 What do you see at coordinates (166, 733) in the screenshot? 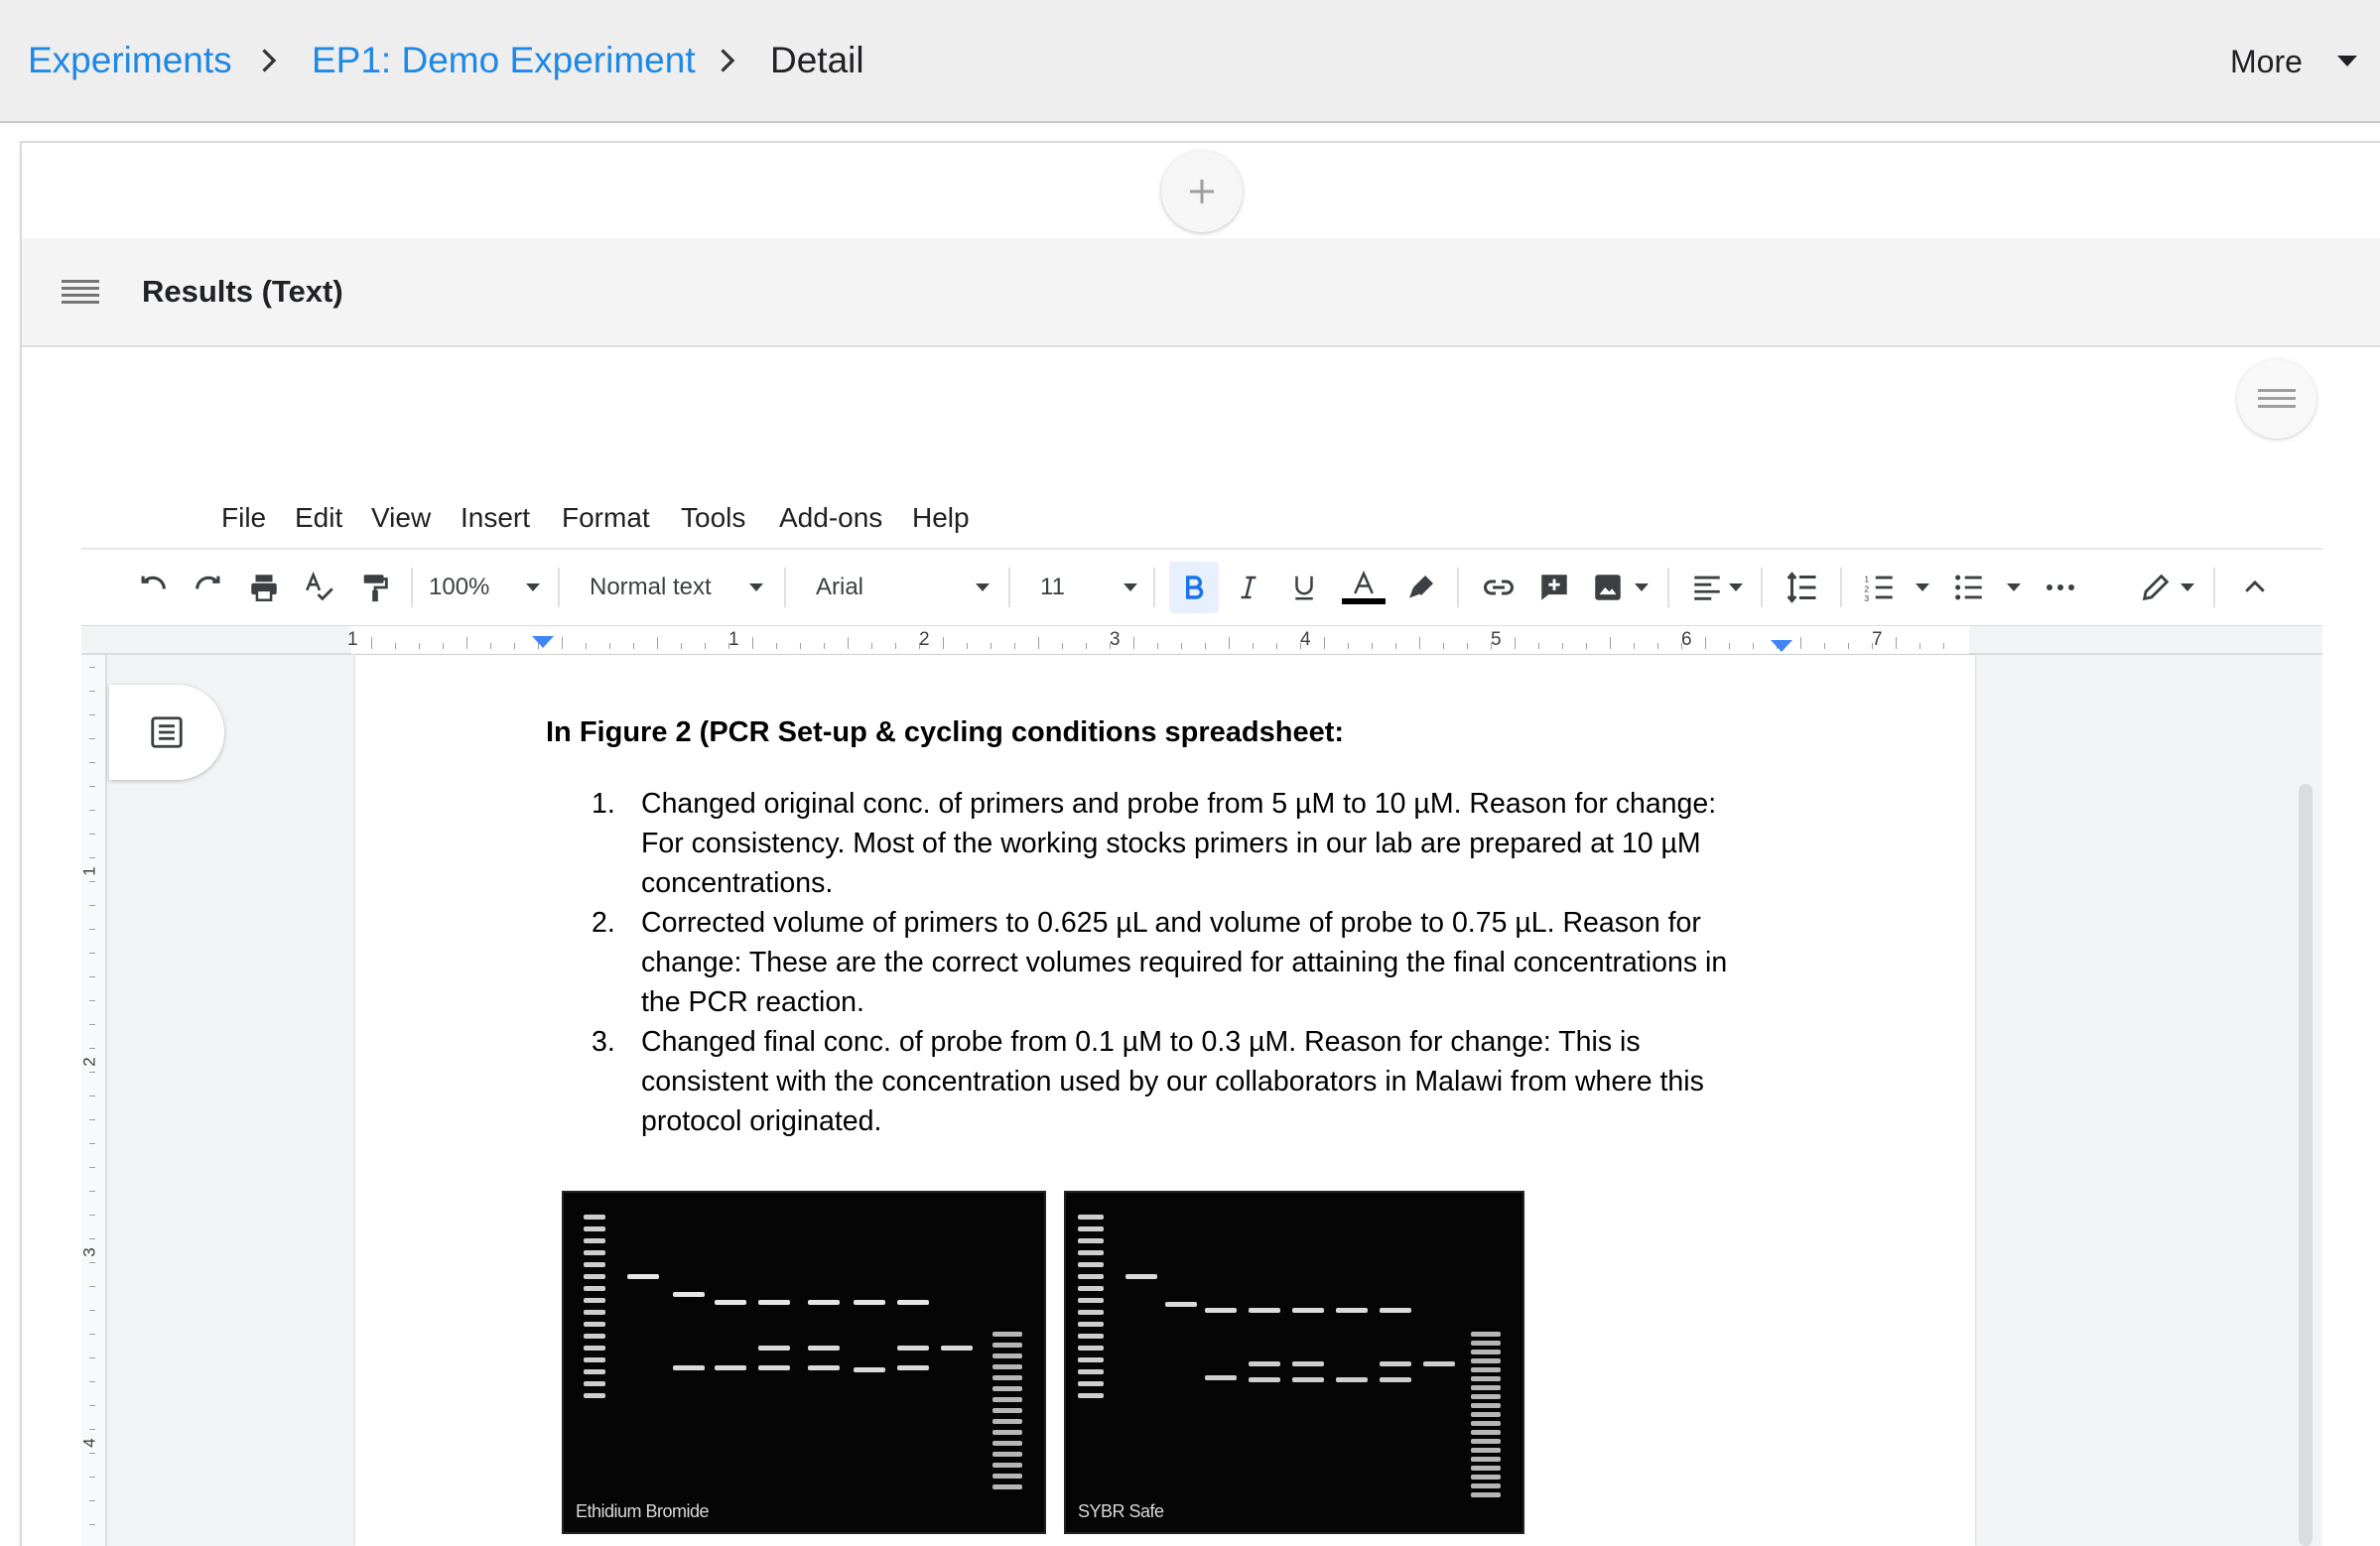
I see `document-outline-button` at bounding box center [166, 733].